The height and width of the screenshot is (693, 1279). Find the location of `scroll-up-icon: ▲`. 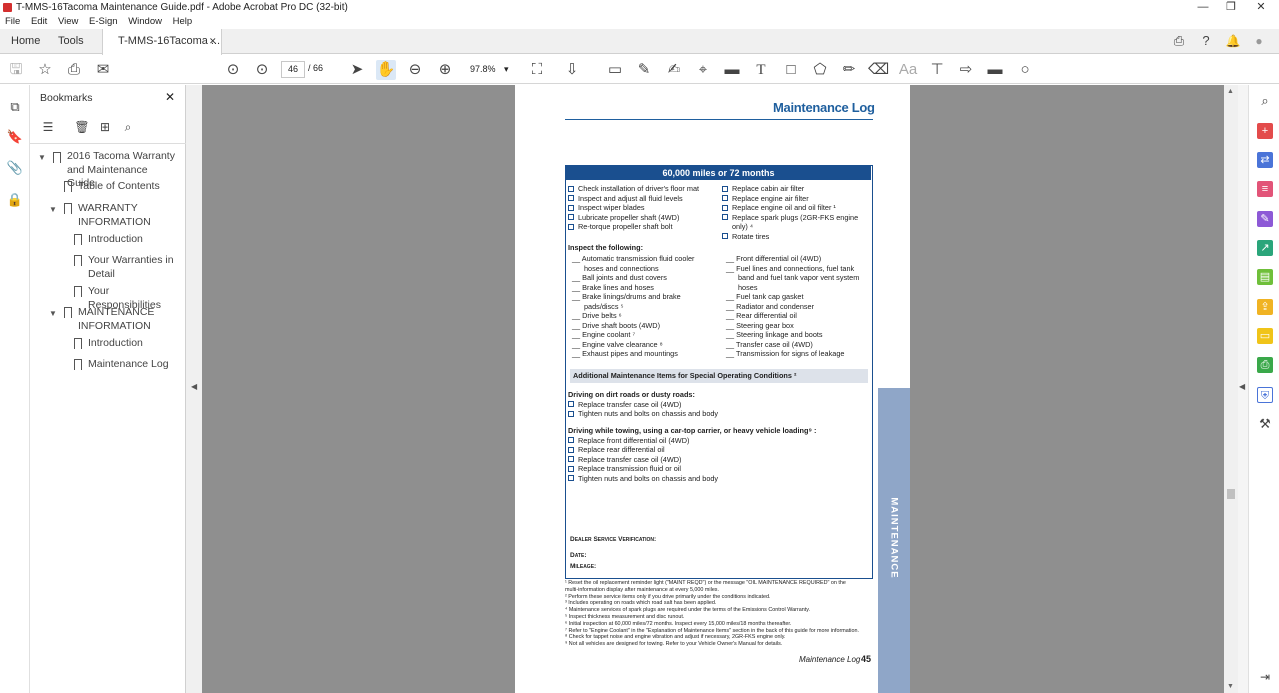

scroll-up-icon: ▲ is located at coordinates (1230, 91).